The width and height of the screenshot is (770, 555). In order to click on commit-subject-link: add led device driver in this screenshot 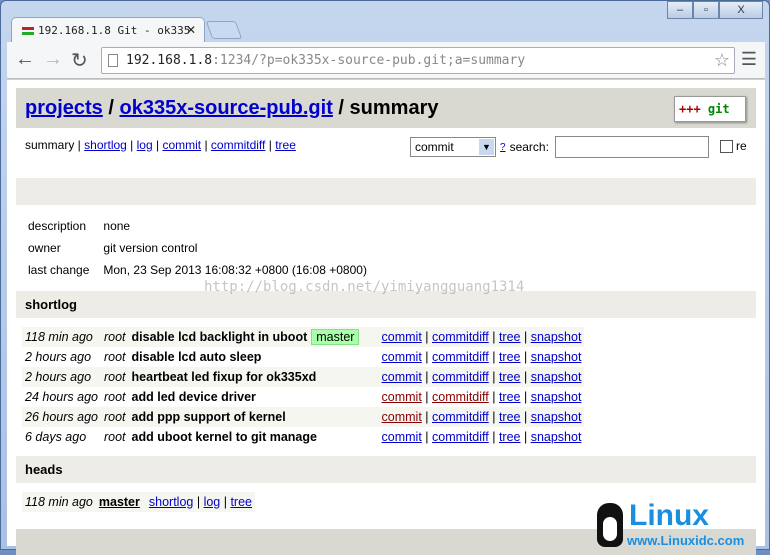, I will do `click(194, 397)`.